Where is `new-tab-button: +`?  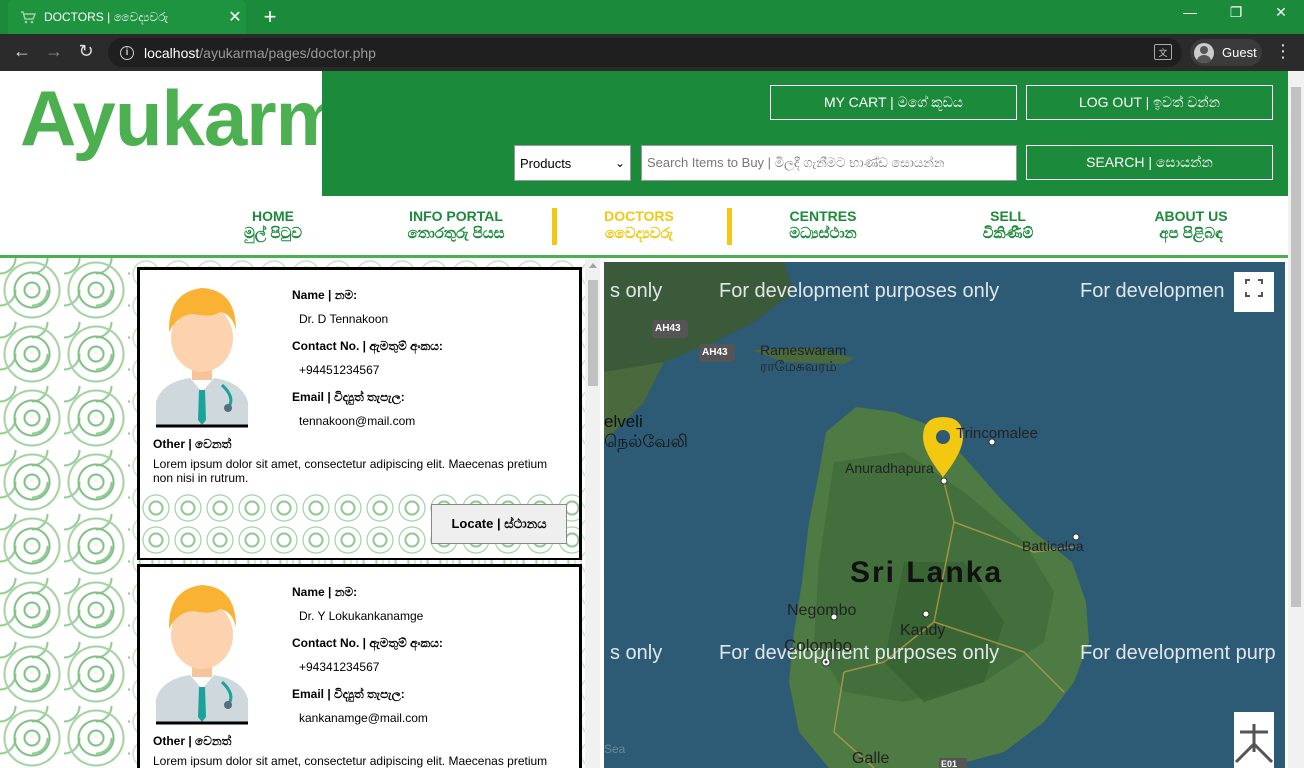 new-tab-button: + is located at coordinates (270, 17).